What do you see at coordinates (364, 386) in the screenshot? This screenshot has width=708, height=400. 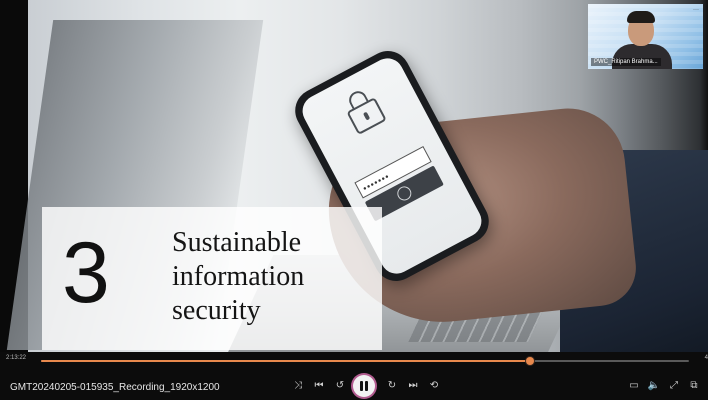 I see `pause-button` at bounding box center [364, 386].